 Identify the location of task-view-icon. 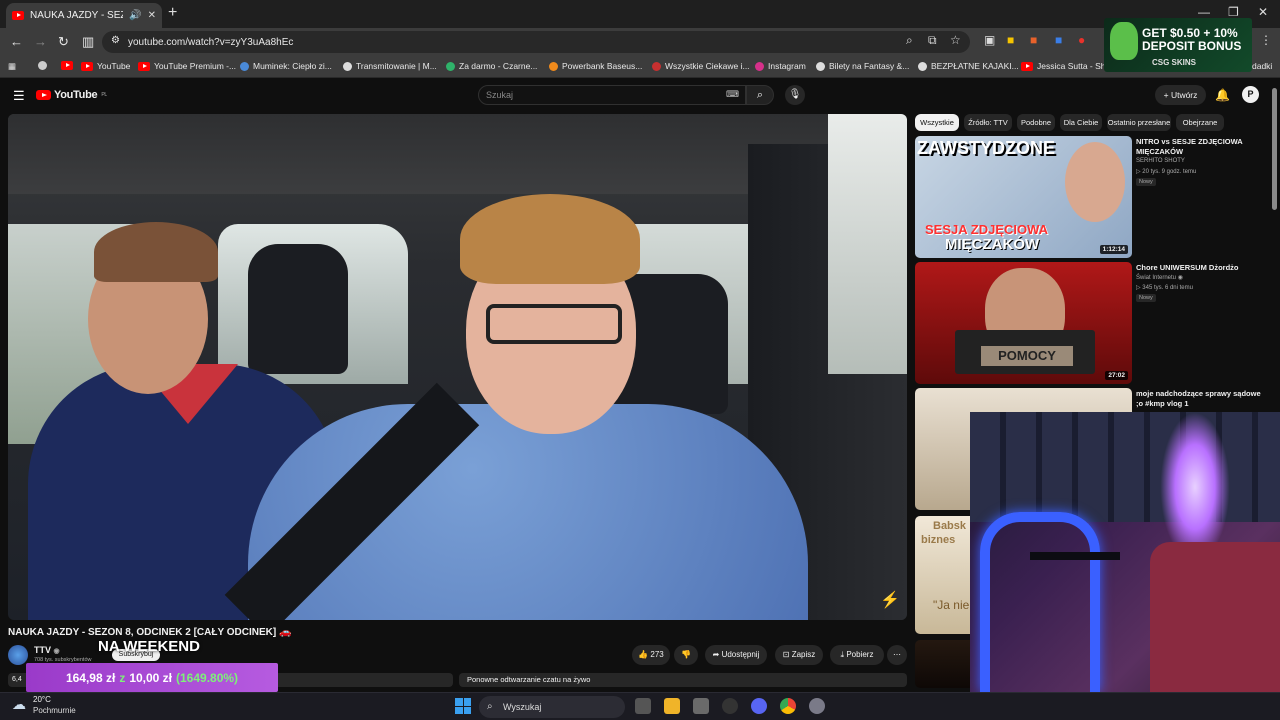
(643, 706).